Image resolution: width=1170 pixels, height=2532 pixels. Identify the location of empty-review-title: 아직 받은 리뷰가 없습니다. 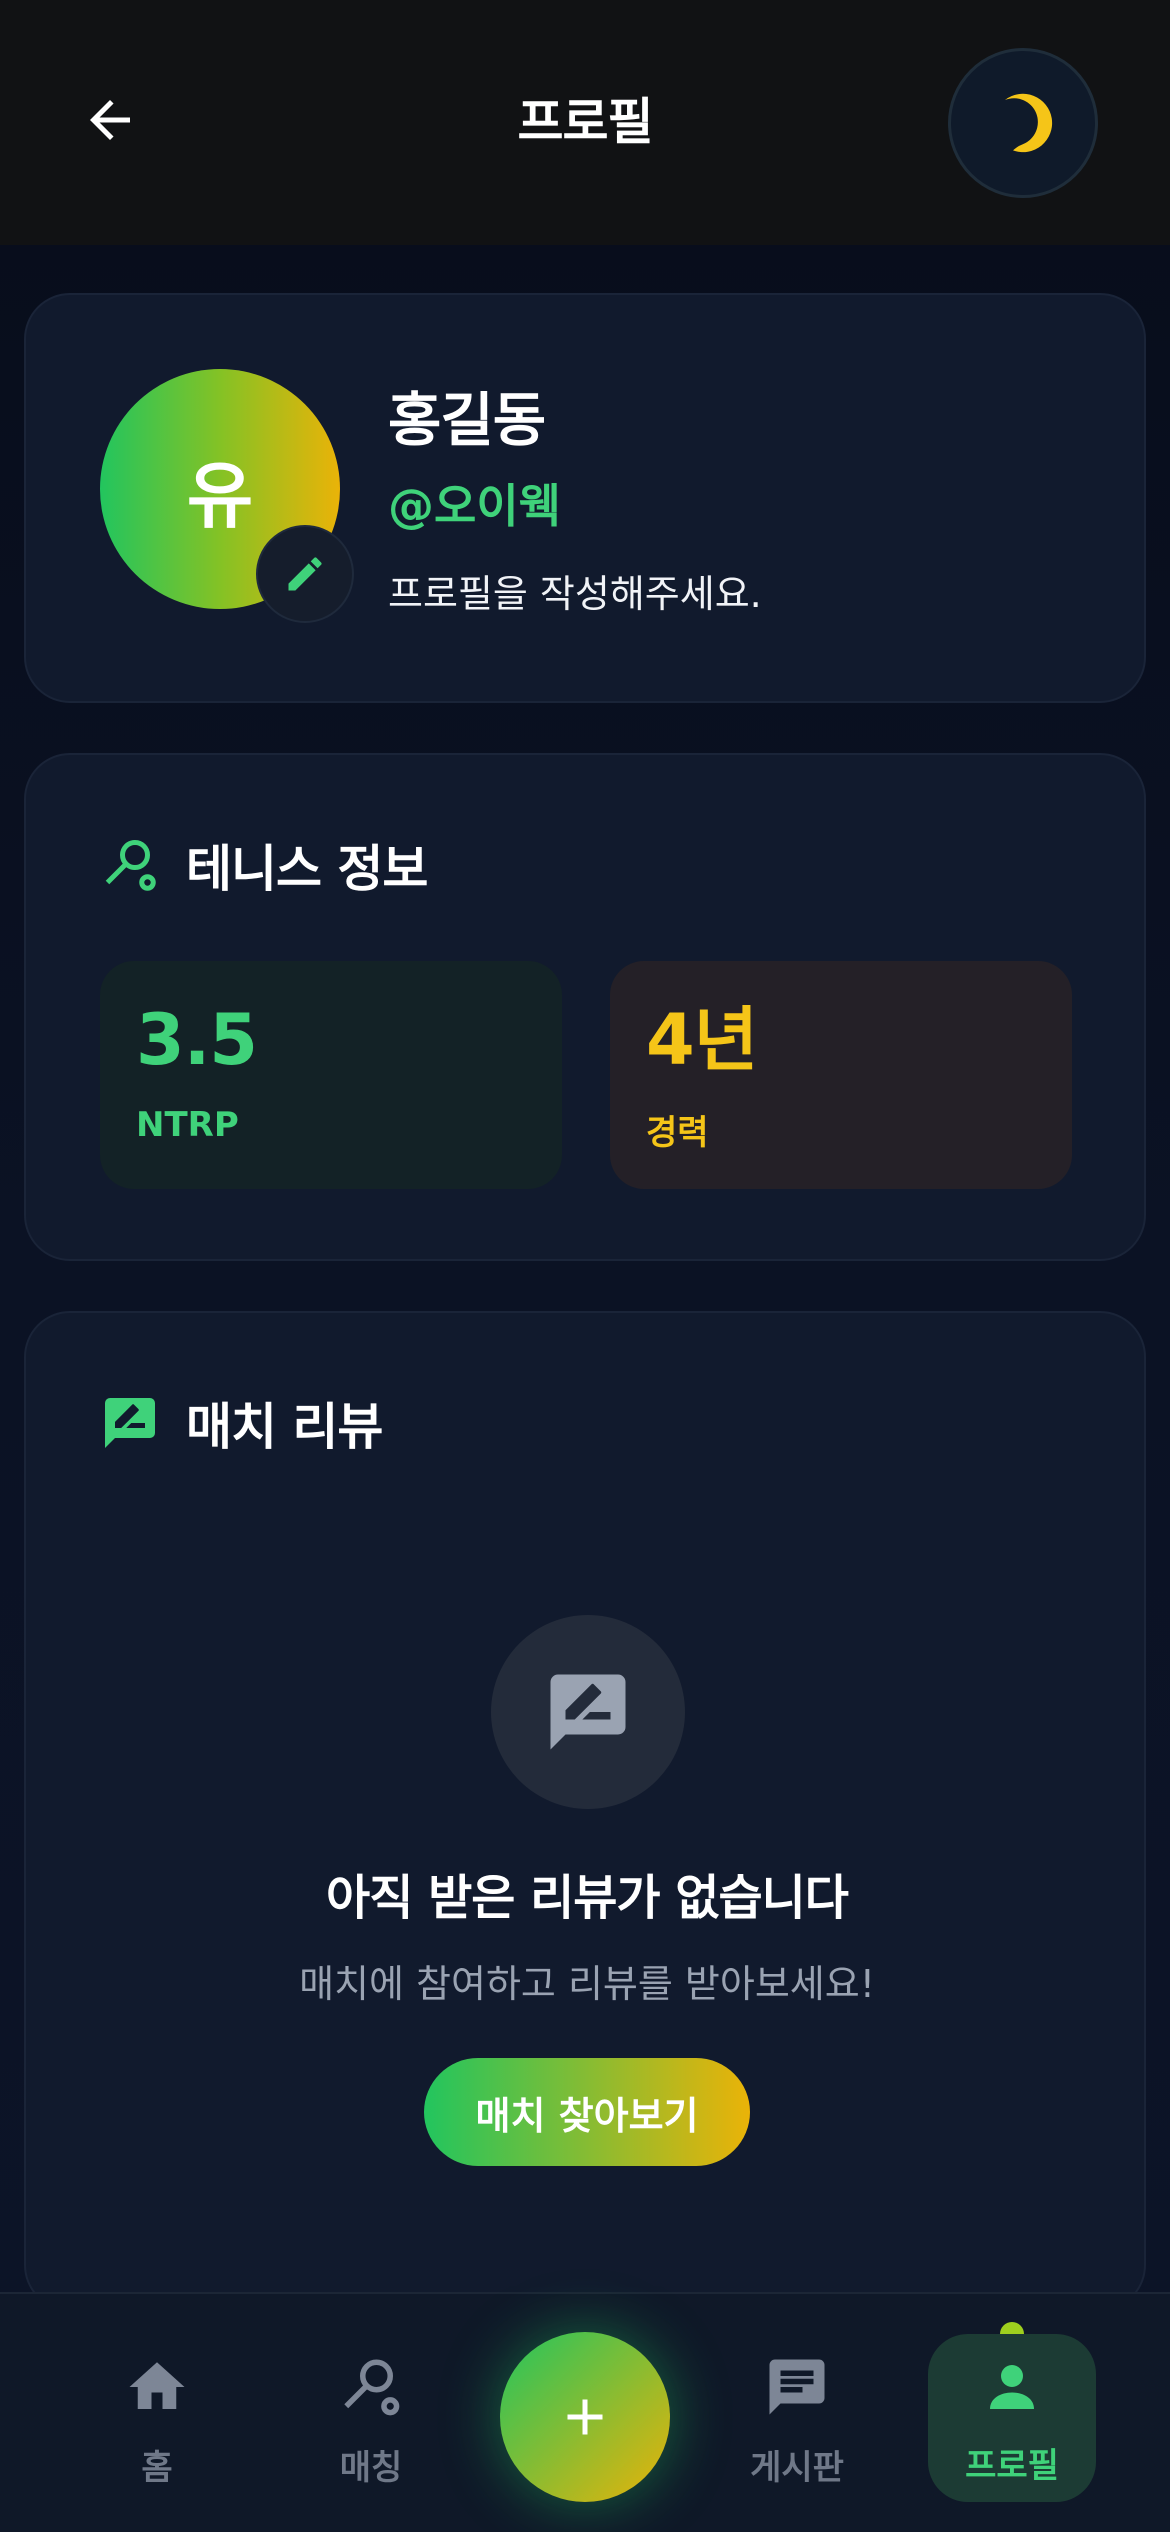
(587, 1898).